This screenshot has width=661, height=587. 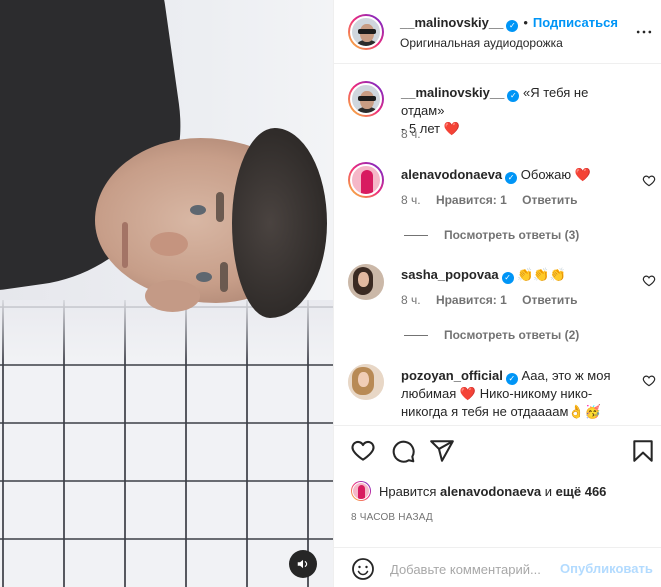 What do you see at coordinates (363, 451) in the screenshot?
I see `heart-icon` at bounding box center [363, 451].